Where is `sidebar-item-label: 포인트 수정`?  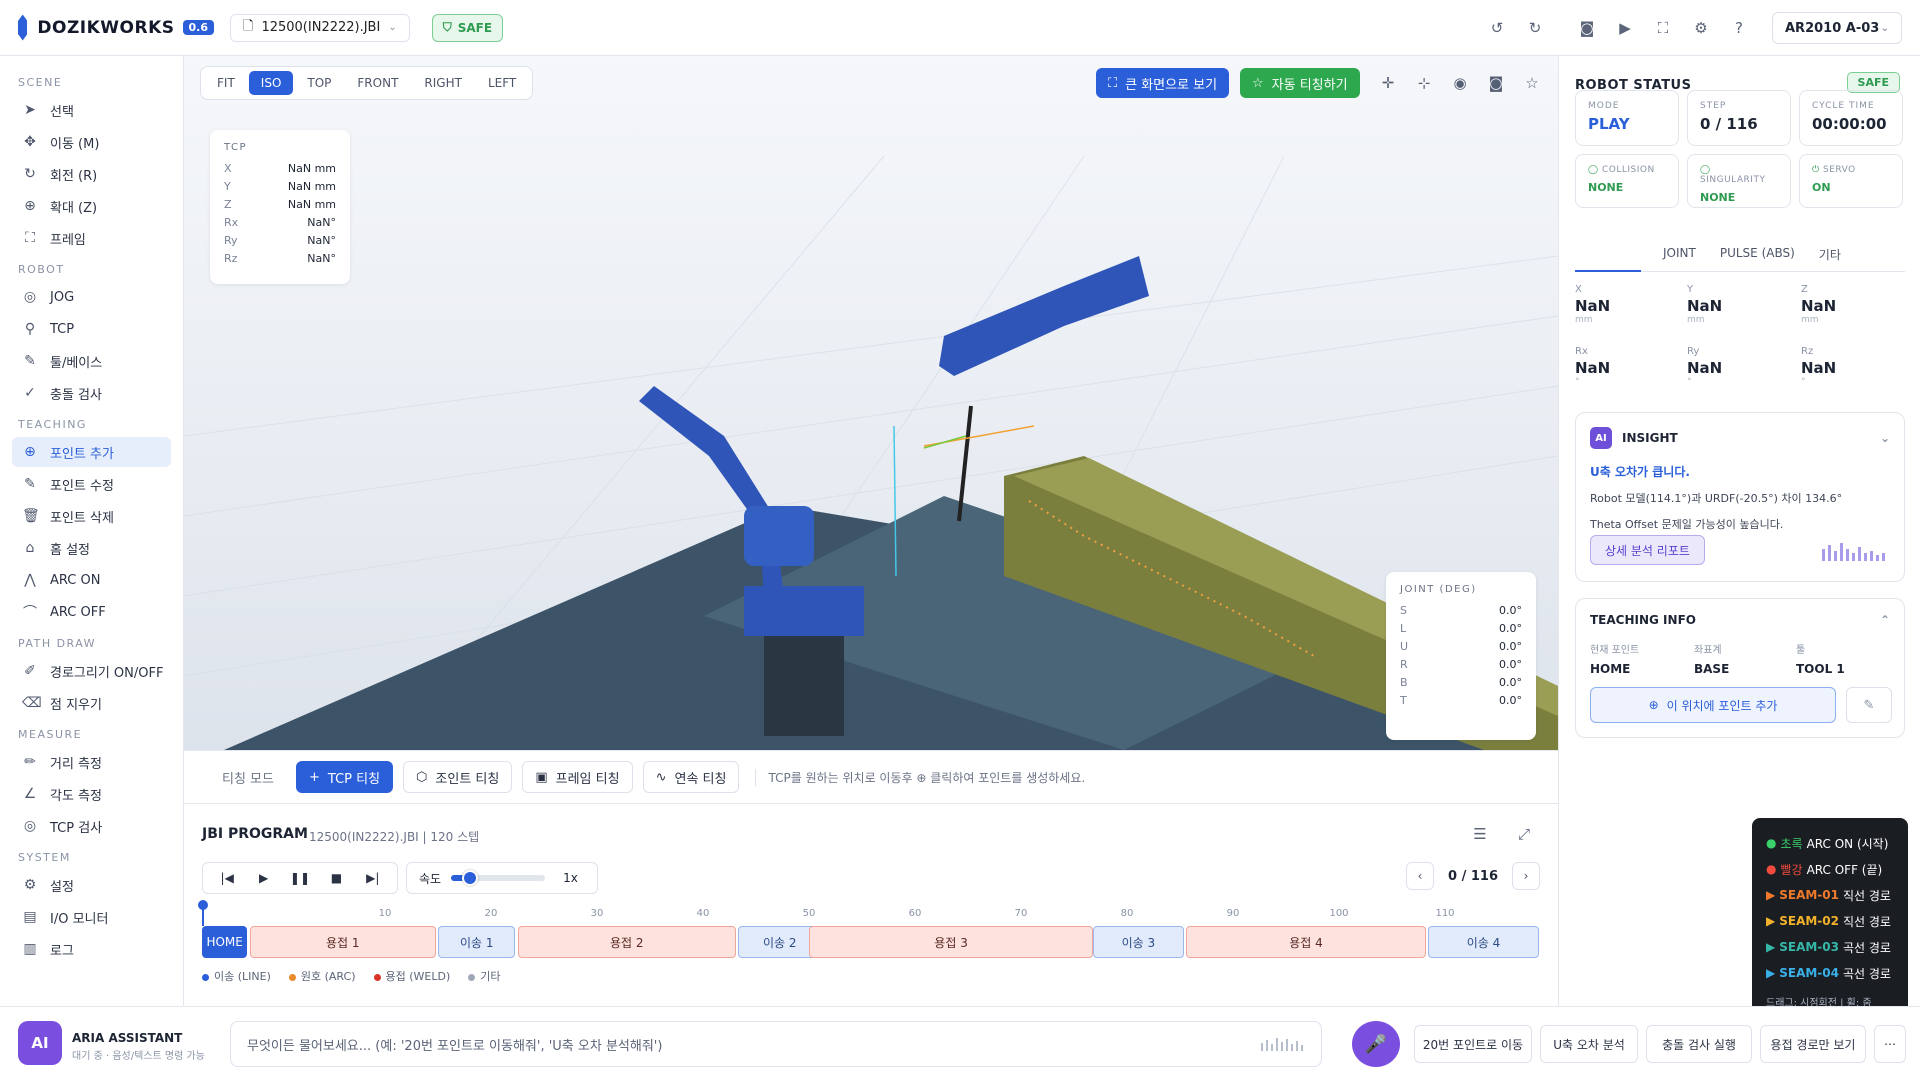
sidebar-item-label: 포인트 수정 is located at coordinates (82, 486).